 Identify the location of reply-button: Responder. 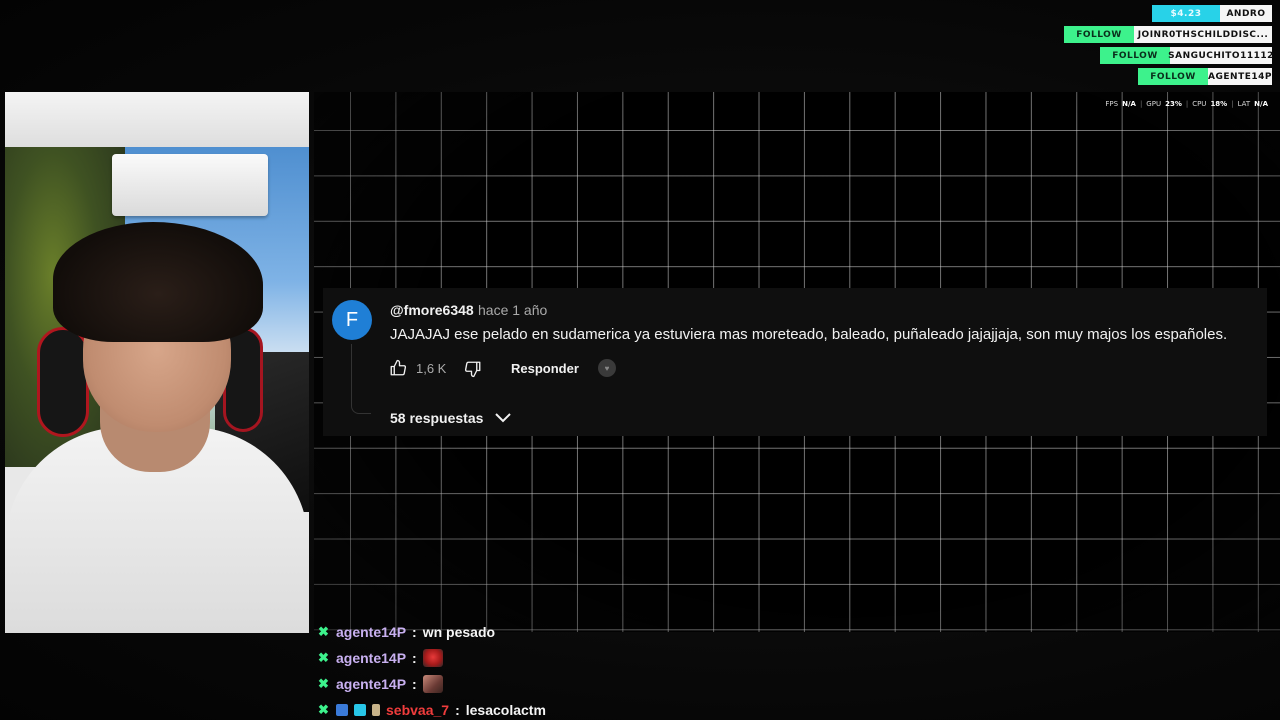
(545, 368).